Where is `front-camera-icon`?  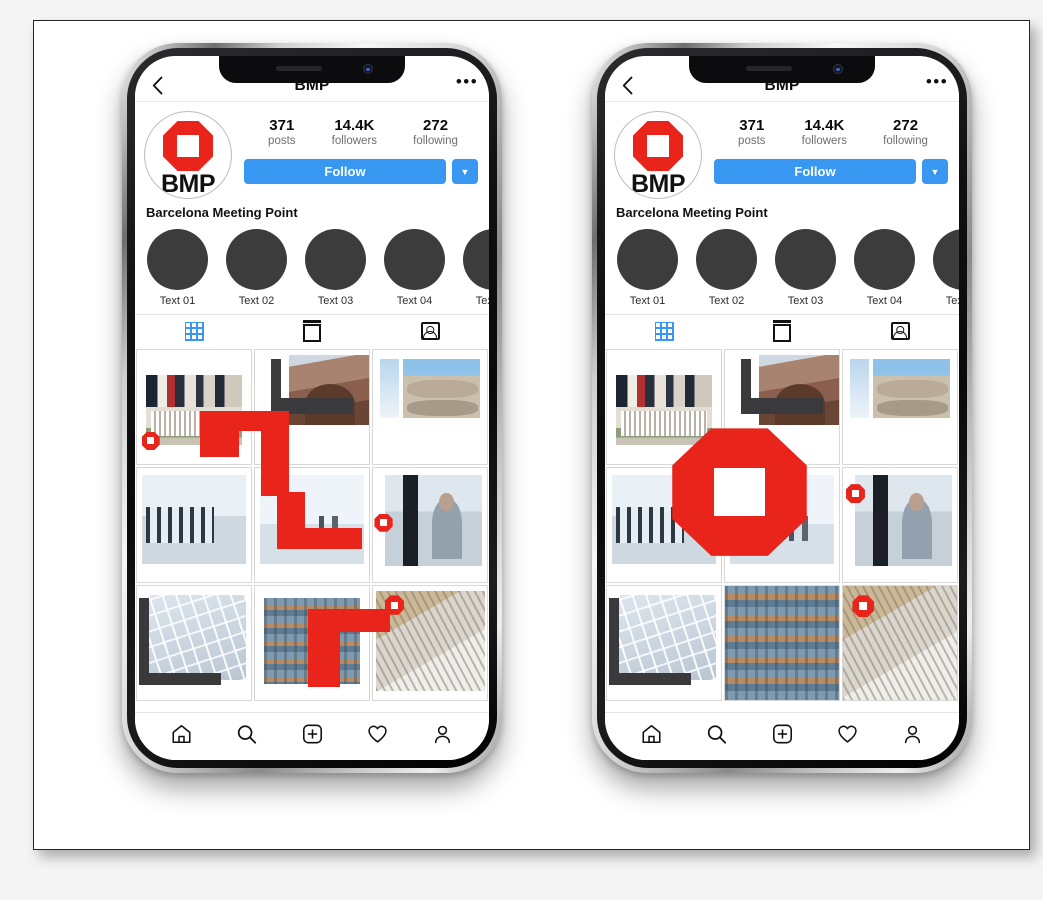 front-camera-icon is located at coordinates (838, 69).